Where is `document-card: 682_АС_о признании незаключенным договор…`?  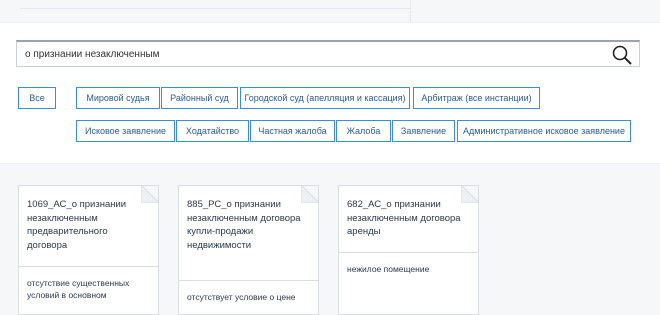
document-card: 682_АС_о признании незаключенным договор… is located at coordinates (408, 250).